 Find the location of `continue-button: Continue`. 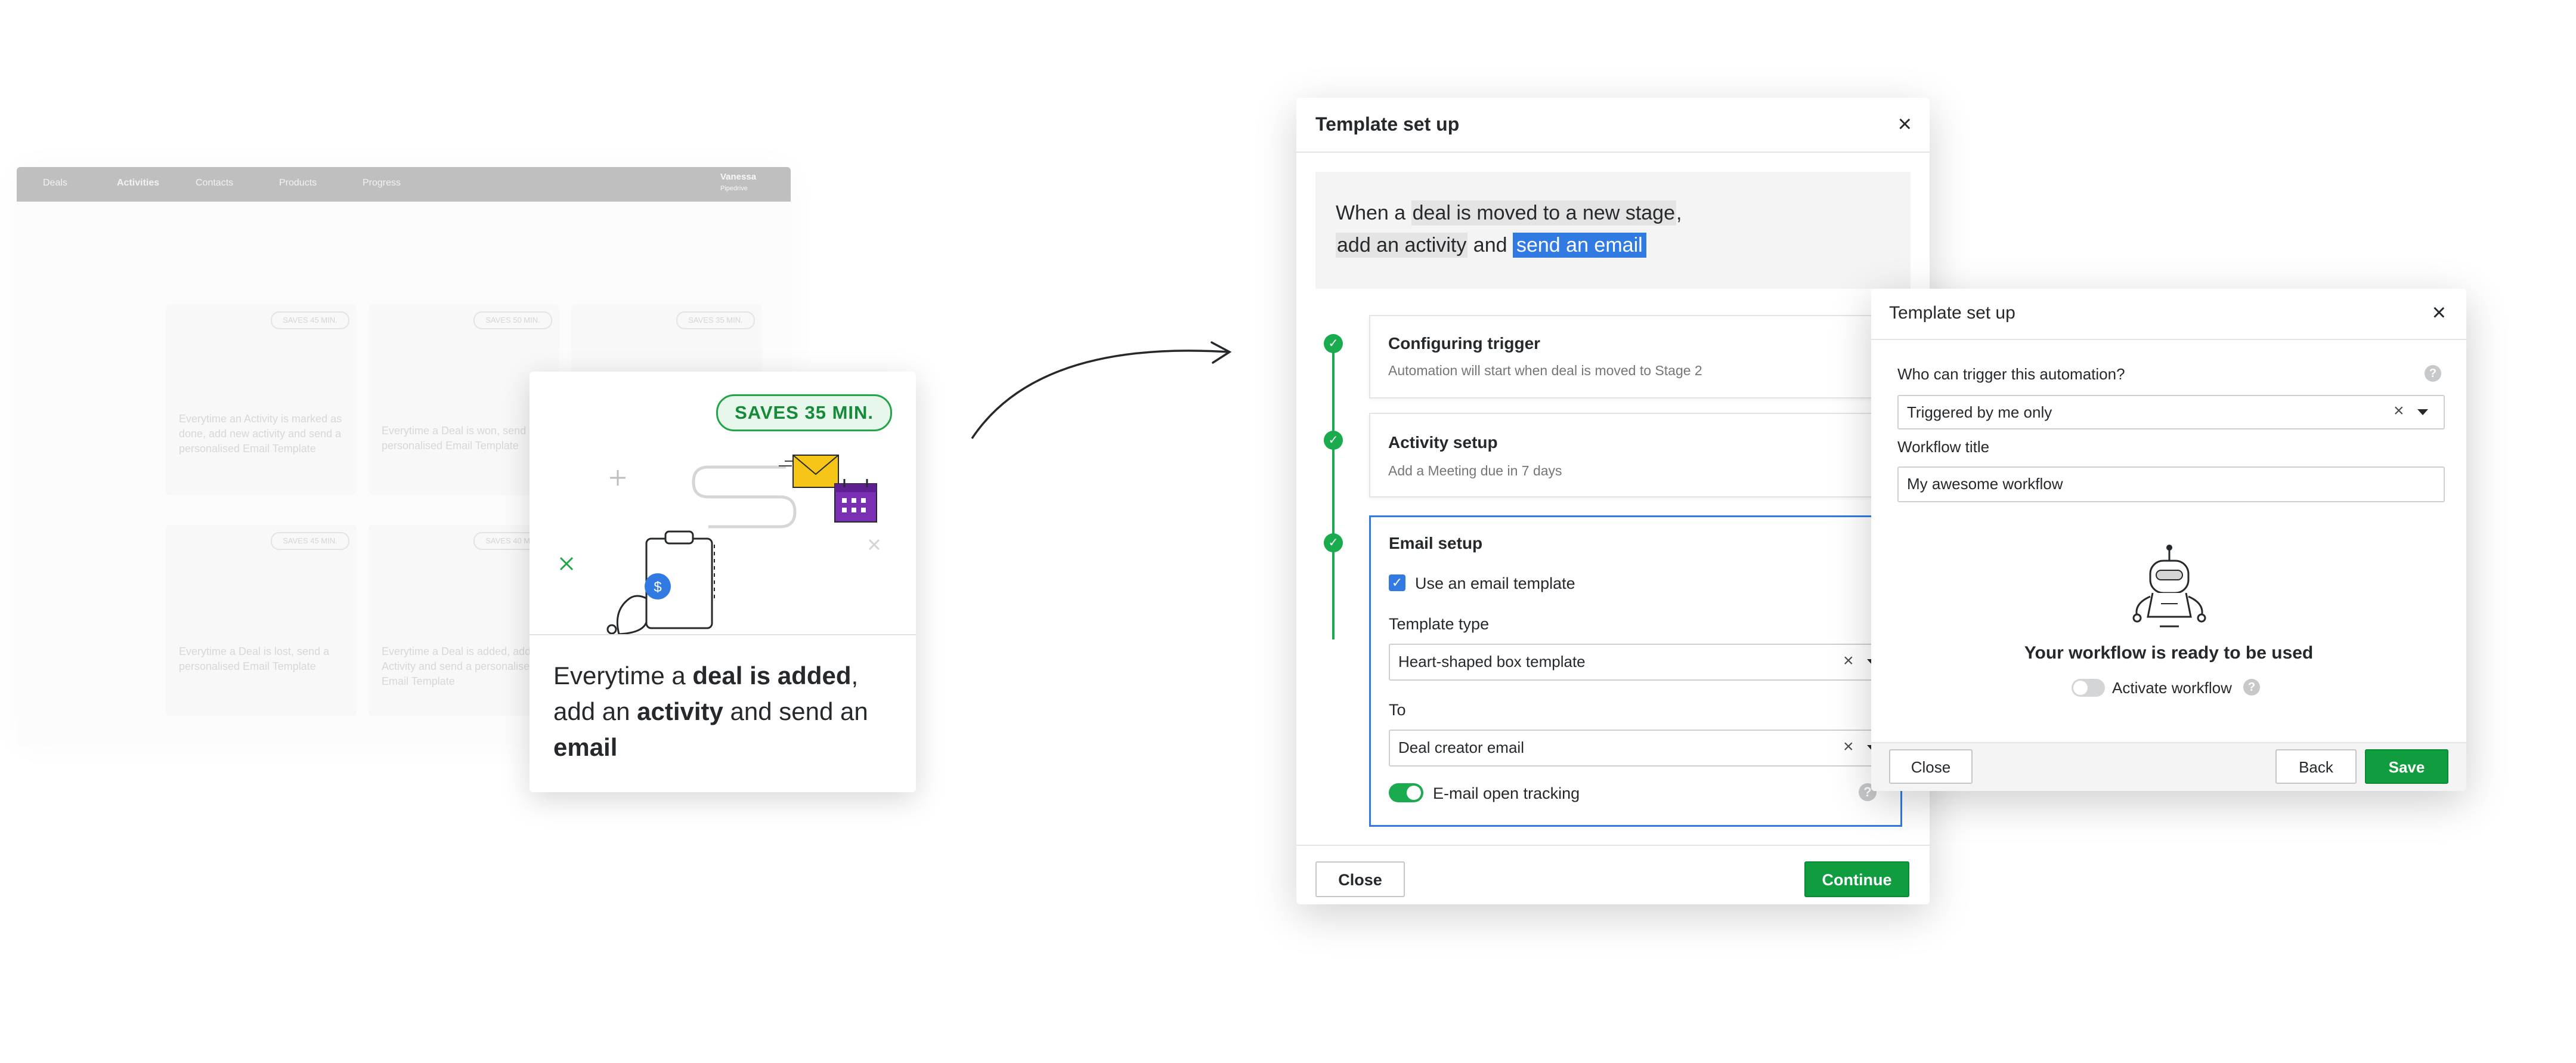

continue-button: Continue is located at coordinates (1857, 879).